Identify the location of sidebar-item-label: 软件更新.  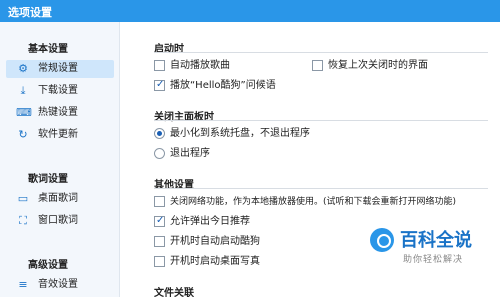
(58, 134).